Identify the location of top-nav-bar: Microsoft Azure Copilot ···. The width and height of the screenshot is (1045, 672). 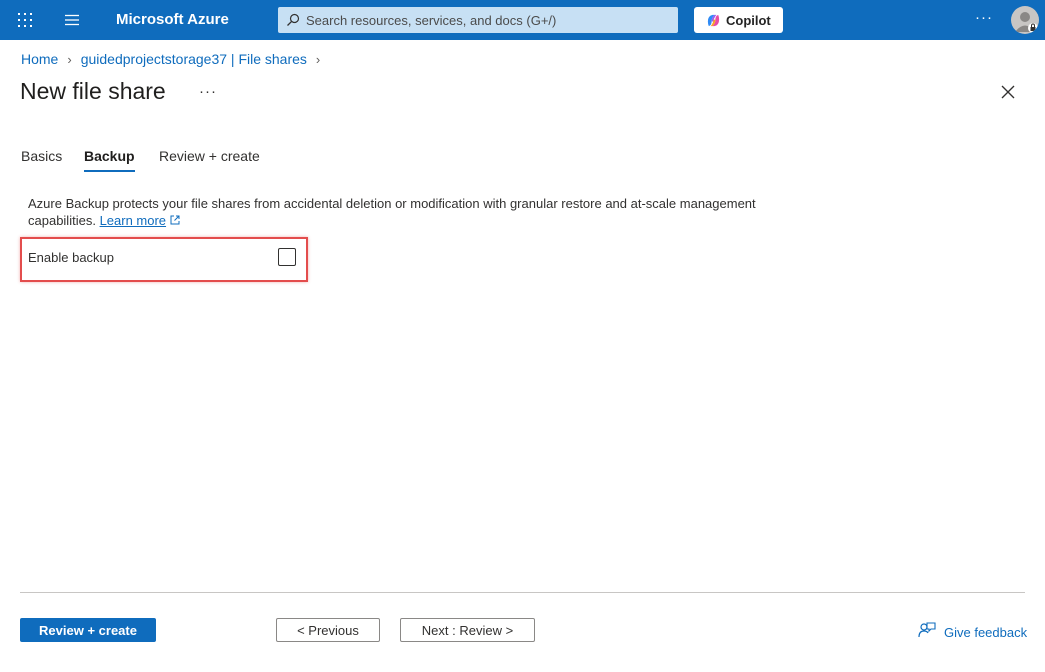
(522, 20).